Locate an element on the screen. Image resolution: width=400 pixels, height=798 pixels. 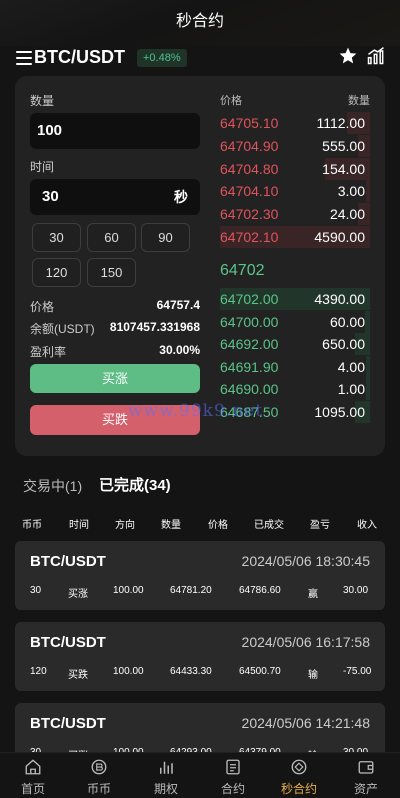
tab-trading: 交易中(1) is located at coordinates (52, 486).